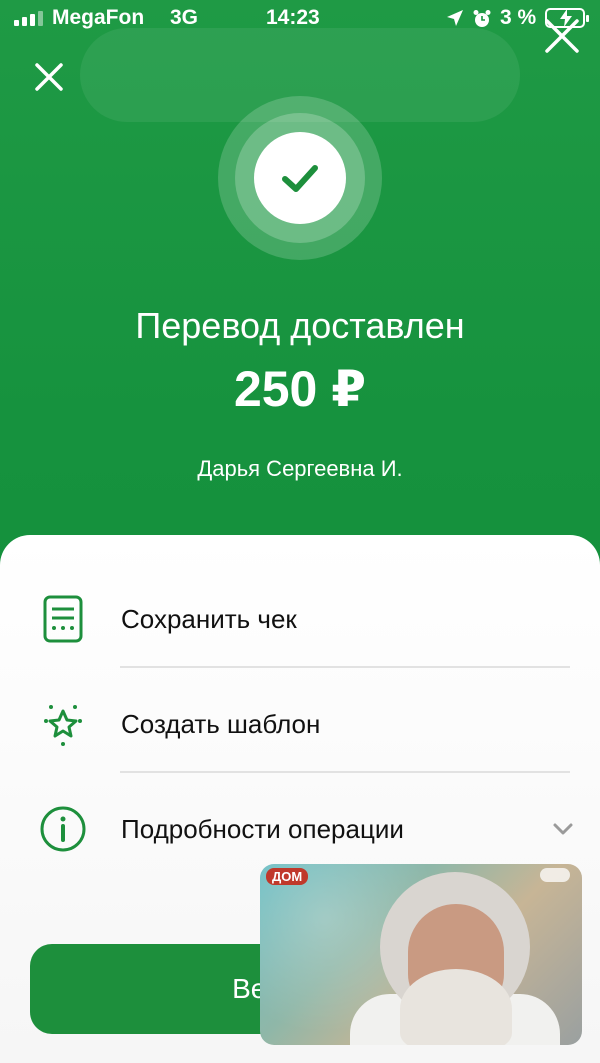 This screenshot has height=1063, width=600. What do you see at coordinates (209, 618) in the screenshot?
I see `save-receipt-label: Сохранить чек` at bounding box center [209, 618].